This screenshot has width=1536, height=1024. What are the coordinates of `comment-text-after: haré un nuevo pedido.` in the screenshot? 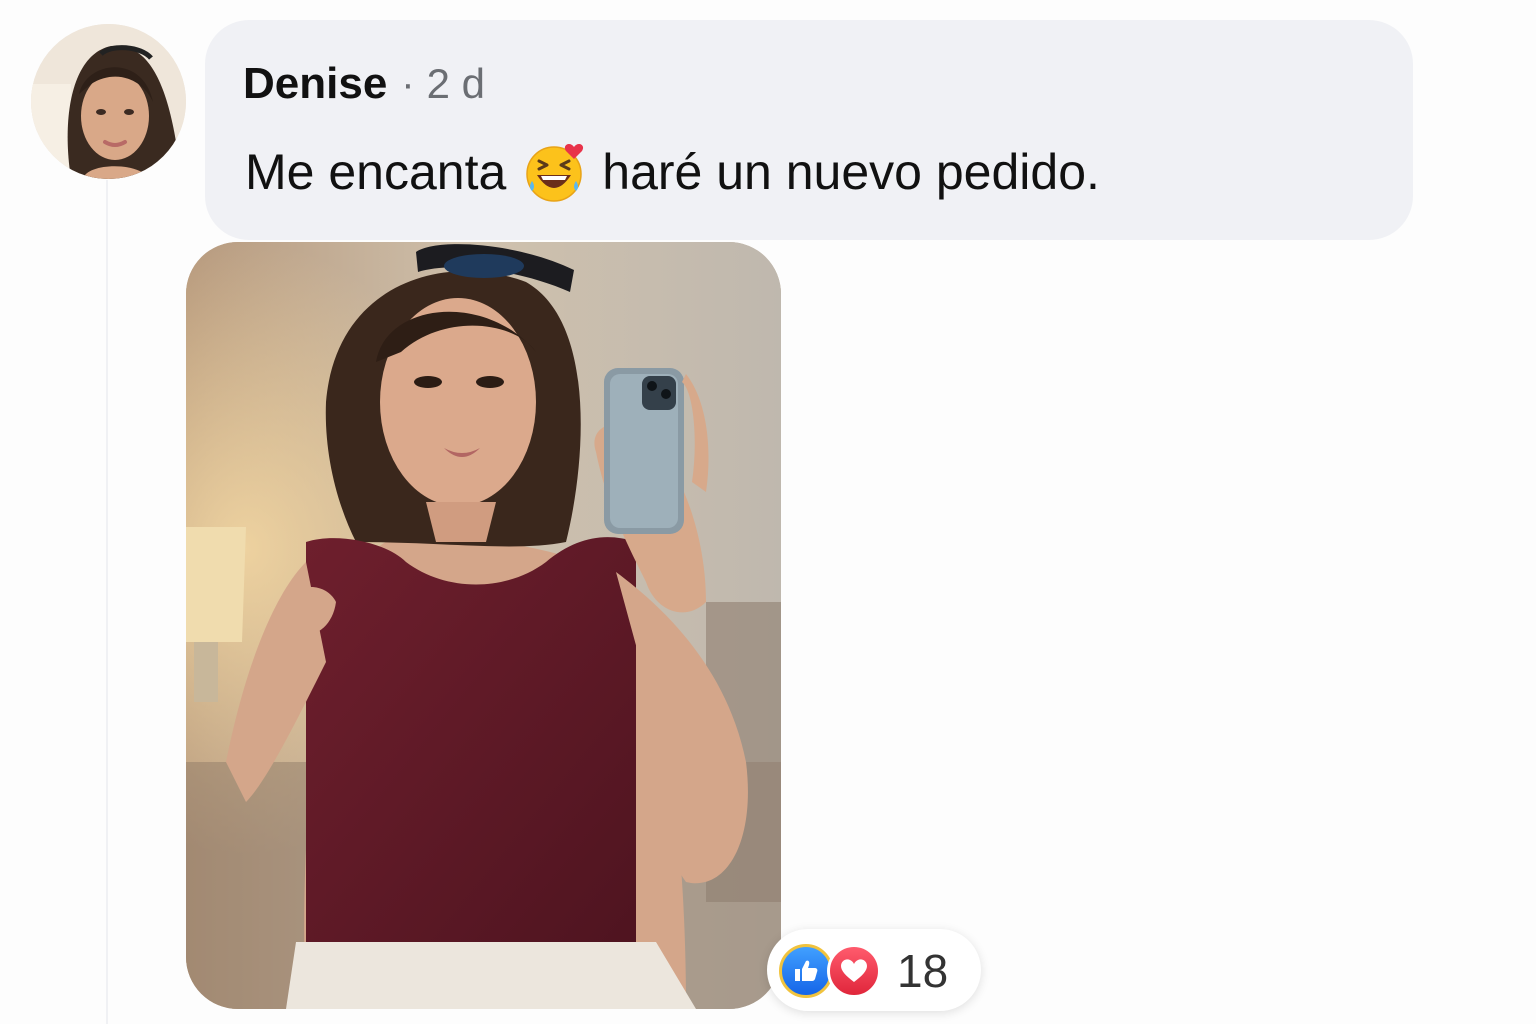 It's located at (851, 172).